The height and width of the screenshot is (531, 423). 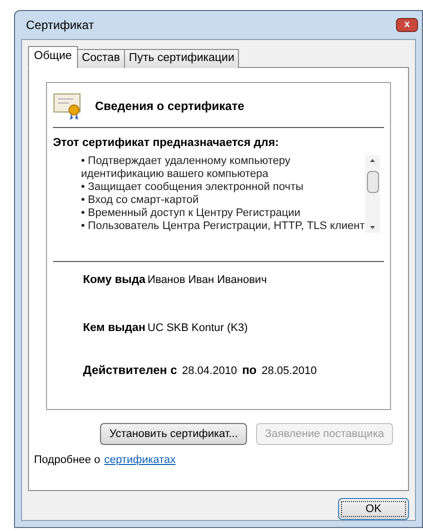 I want to click on field-label: Кому выда, so click(x=114, y=280).